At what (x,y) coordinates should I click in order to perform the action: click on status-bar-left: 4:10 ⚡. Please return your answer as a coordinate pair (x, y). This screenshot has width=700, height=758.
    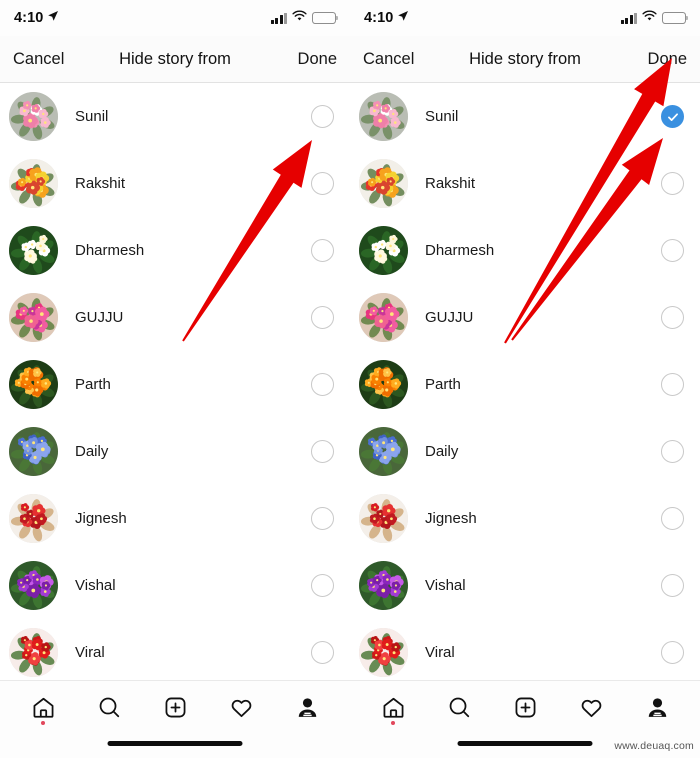
    Looking at the image, I should click on (175, 18).